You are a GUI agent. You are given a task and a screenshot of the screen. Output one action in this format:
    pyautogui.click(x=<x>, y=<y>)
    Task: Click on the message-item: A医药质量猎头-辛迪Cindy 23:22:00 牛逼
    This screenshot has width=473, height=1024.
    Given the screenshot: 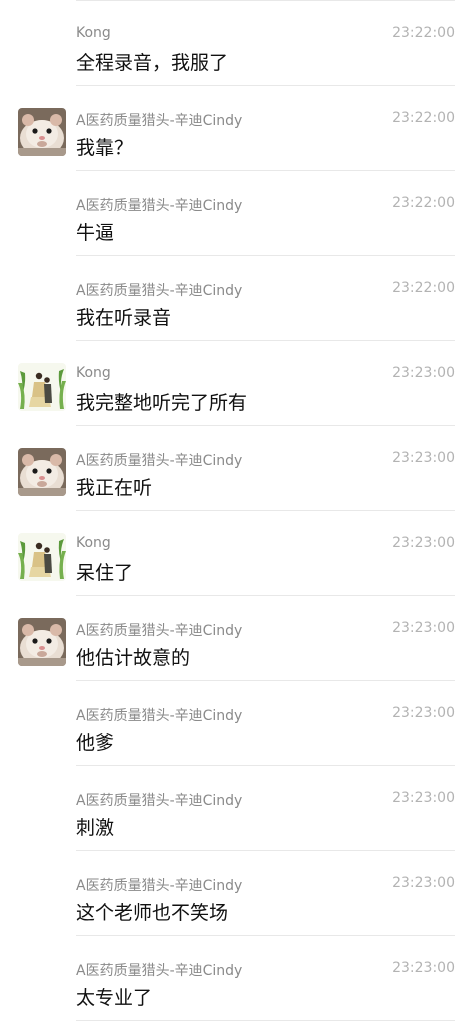 What is the action you would take?
    pyautogui.click(x=236, y=213)
    